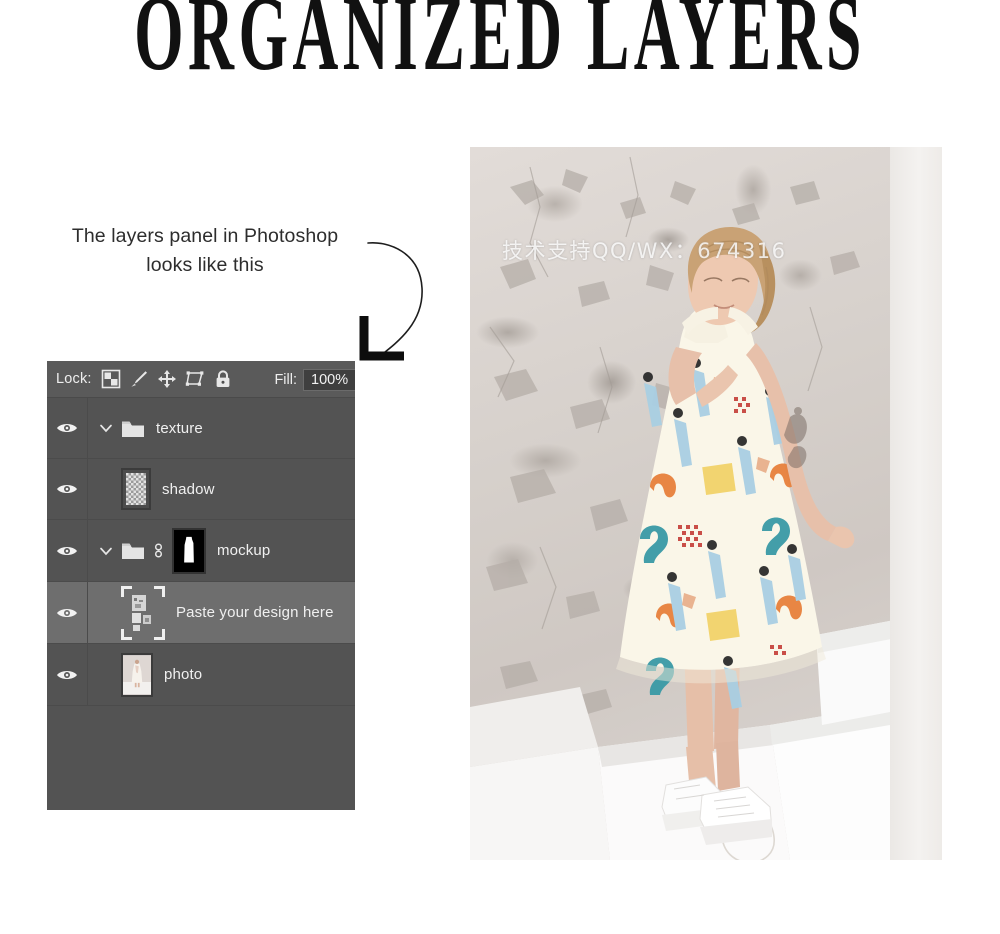  I want to click on lock-transparent-pixels-icon, so click(111, 379).